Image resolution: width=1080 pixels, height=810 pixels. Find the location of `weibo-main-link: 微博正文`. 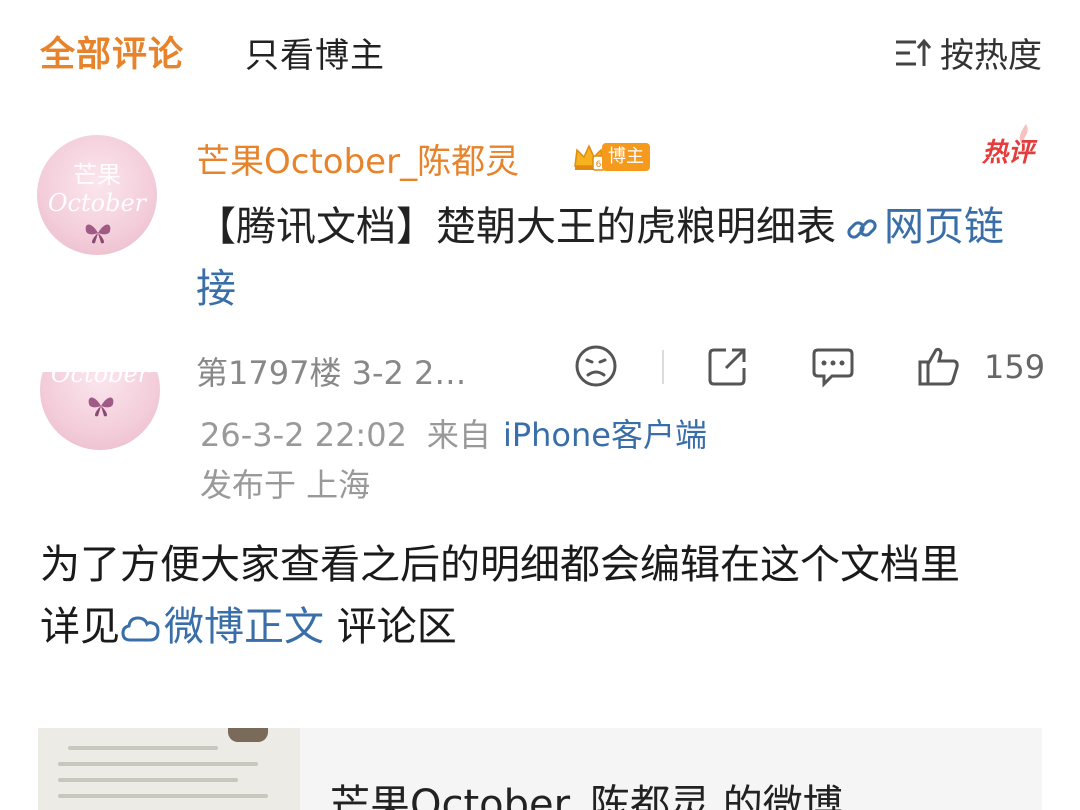

weibo-main-link: 微博正文 is located at coordinates (244, 627).